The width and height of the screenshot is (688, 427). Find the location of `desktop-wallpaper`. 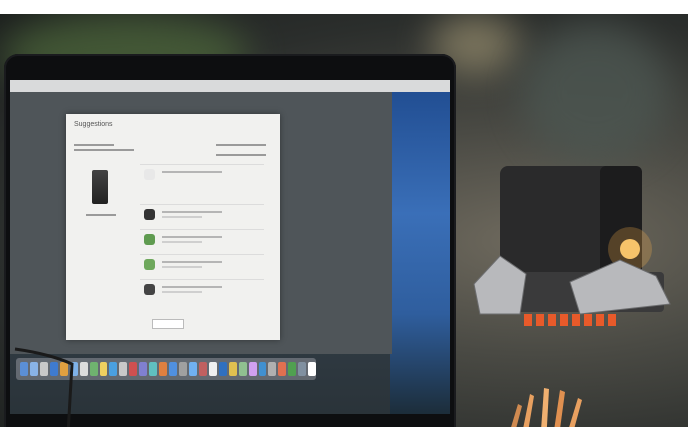

desktop-wallpaper is located at coordinates (420, 247).